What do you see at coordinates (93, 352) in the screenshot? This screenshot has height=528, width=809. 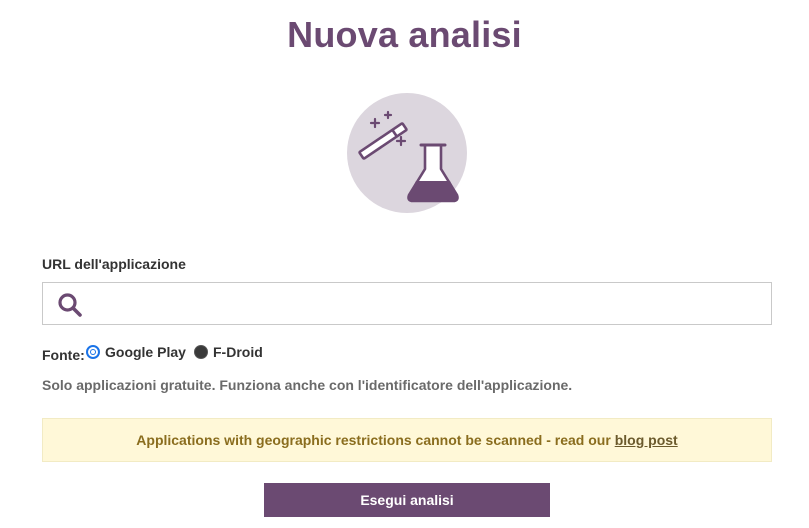 I see `google-play-radio` at bounding box center [93, 352].